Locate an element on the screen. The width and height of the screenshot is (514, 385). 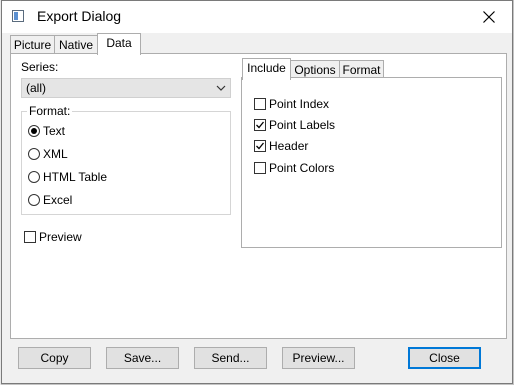
include-option-header: Header is located at coordinates (281, 146).